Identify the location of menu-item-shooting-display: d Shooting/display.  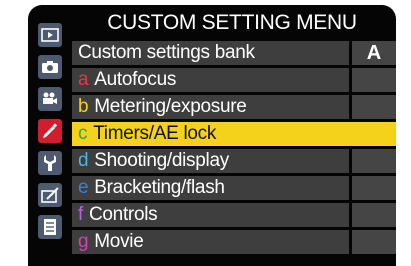
(234, 161).